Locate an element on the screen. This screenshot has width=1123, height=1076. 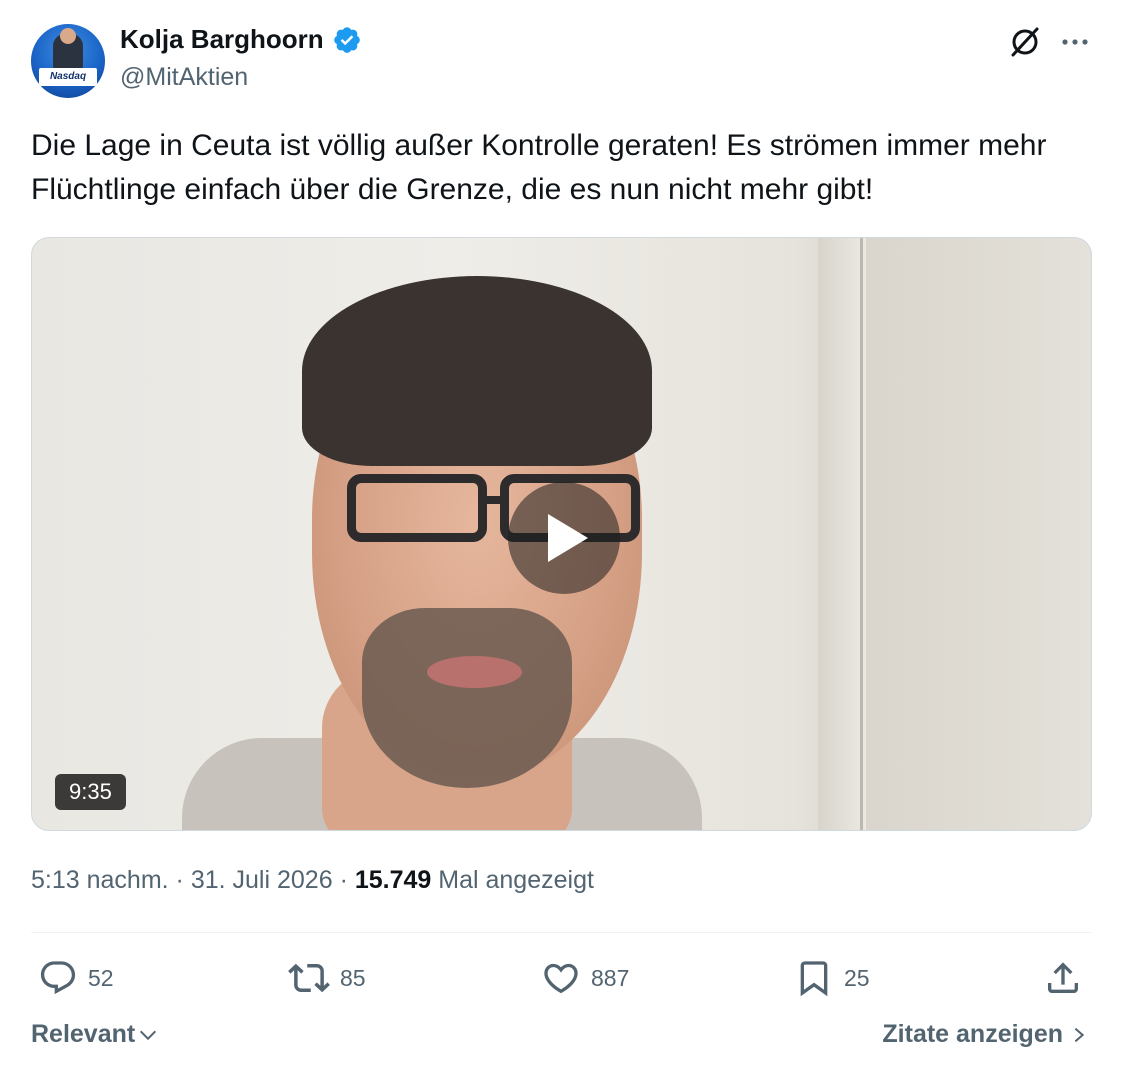
view-quotes-link: Zitate anzeigen is located at coordinates (984, 1034).